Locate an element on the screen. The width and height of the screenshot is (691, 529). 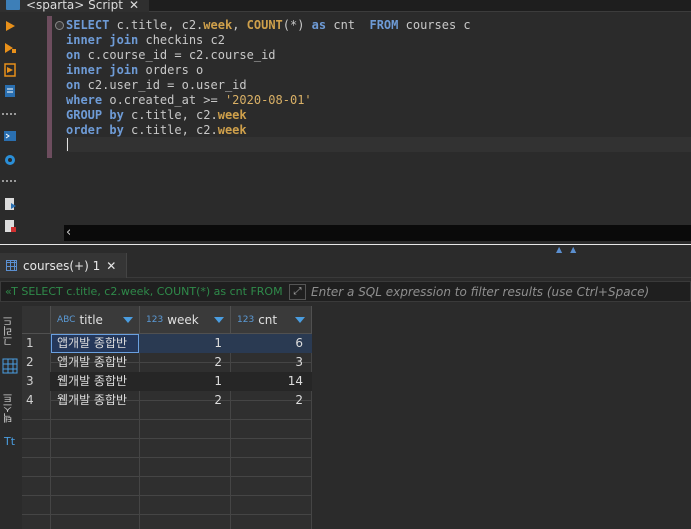
column-header-title: ABC title is located at coordinates (95, 320).